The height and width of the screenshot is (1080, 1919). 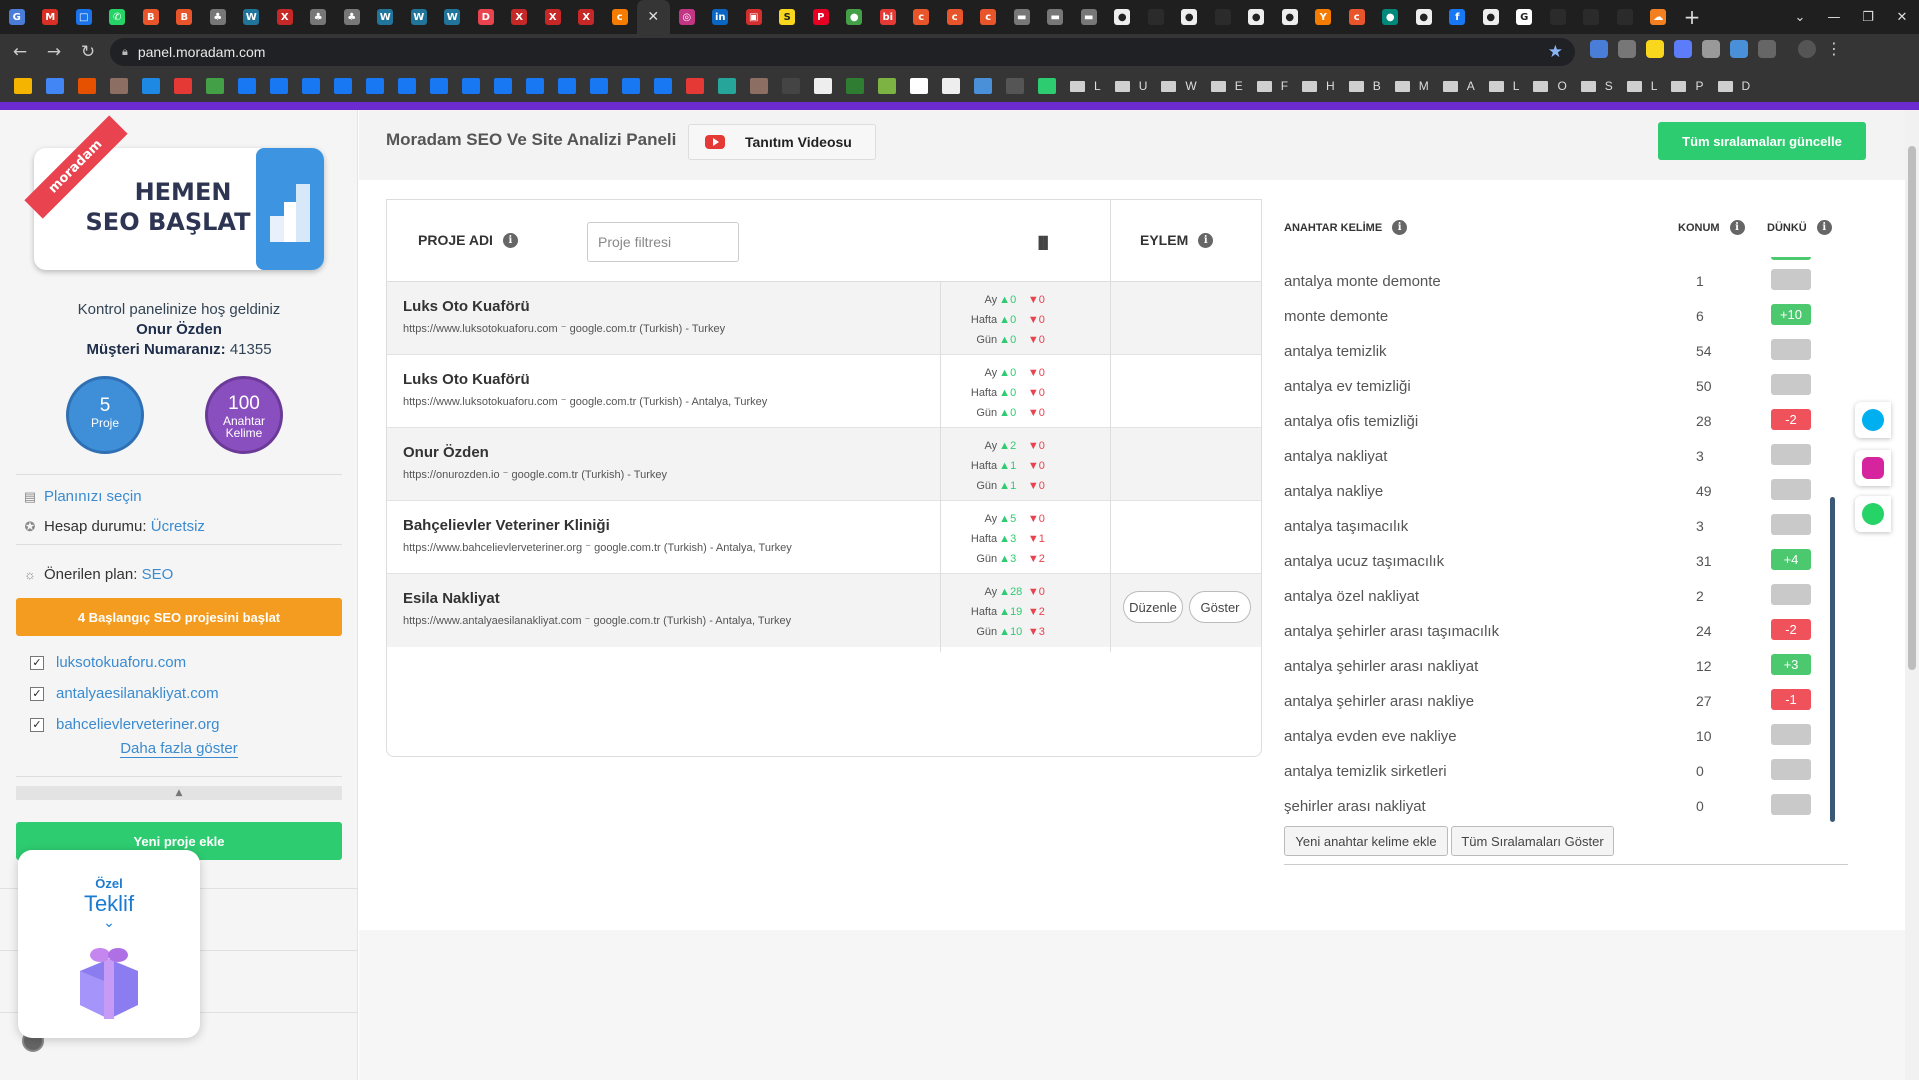 What do you see at coordinates (1564, 527) in the screenshot?
I see `keyword-row: antalya taşımacılık 3` at bounding box center [1564, 527].